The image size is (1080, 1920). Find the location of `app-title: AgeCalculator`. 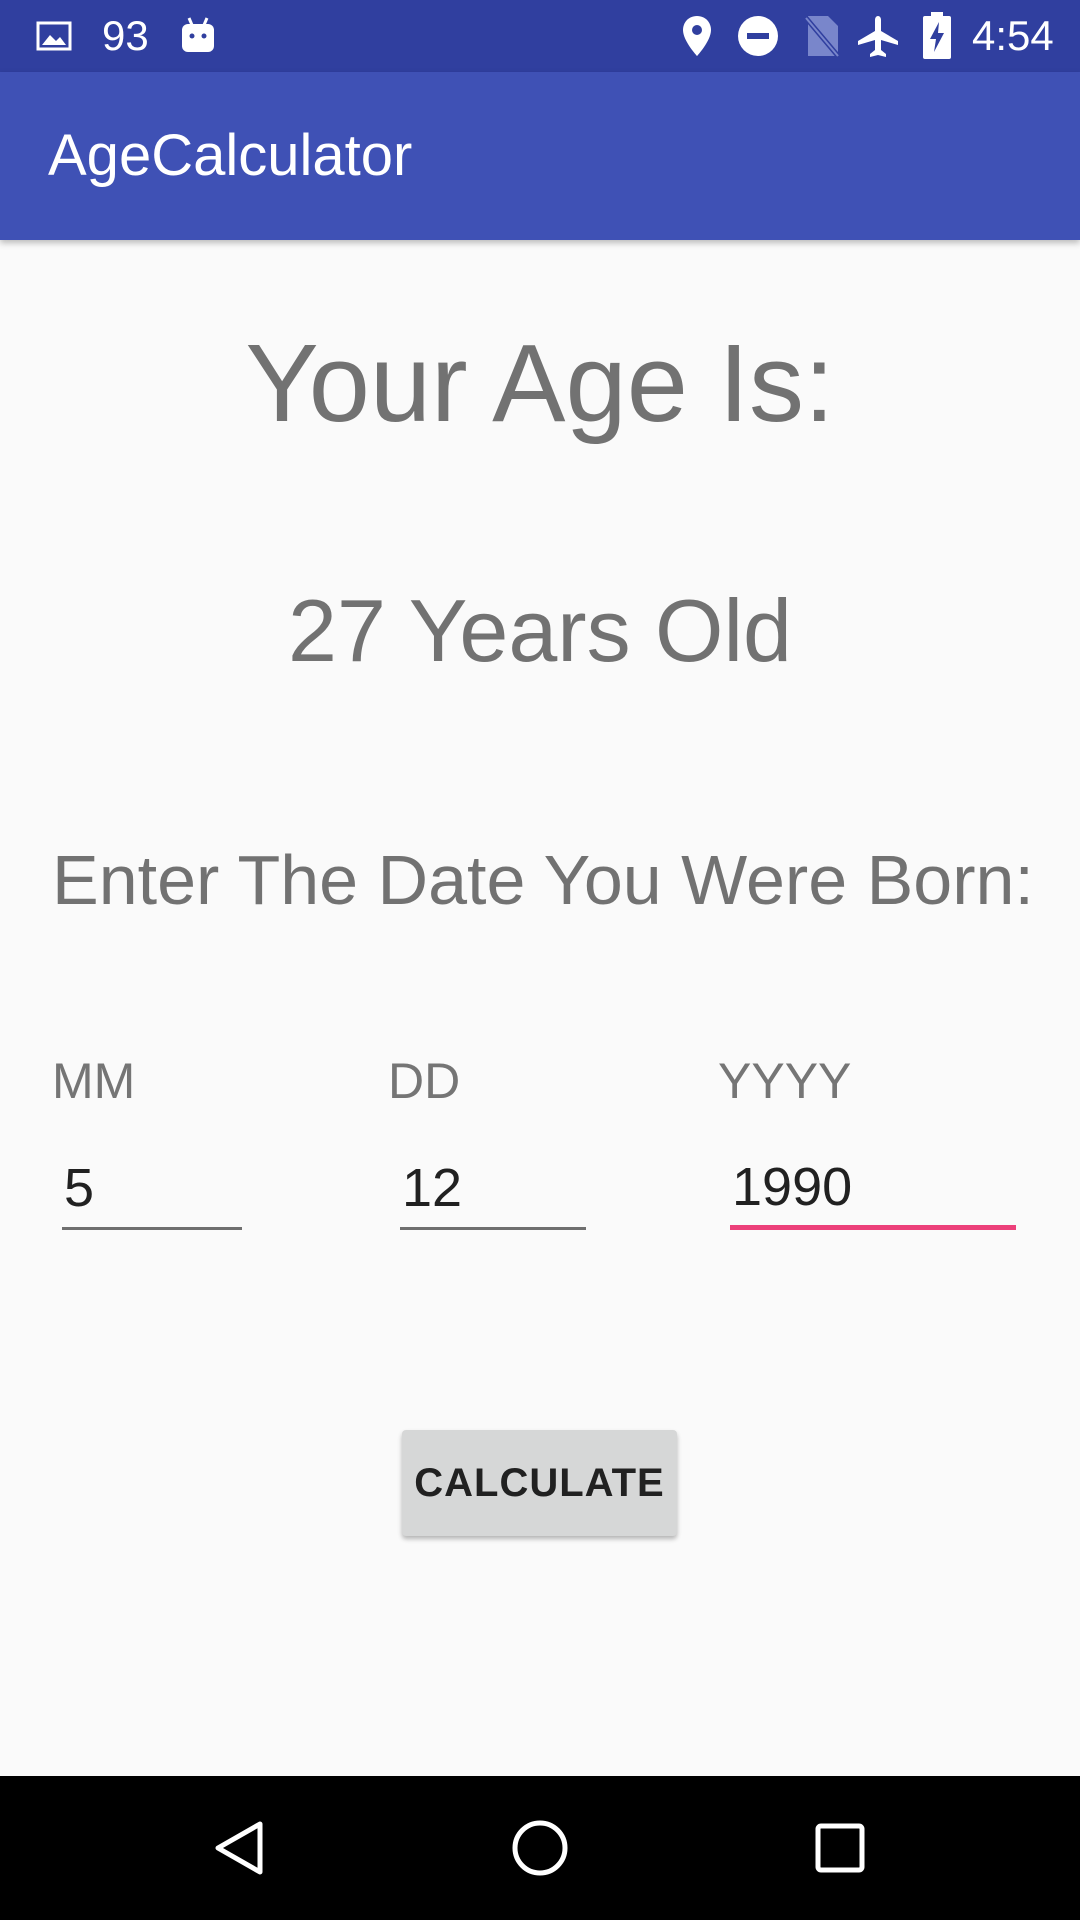

app-title: AgeCalculator is located at coordinates (230, 155).